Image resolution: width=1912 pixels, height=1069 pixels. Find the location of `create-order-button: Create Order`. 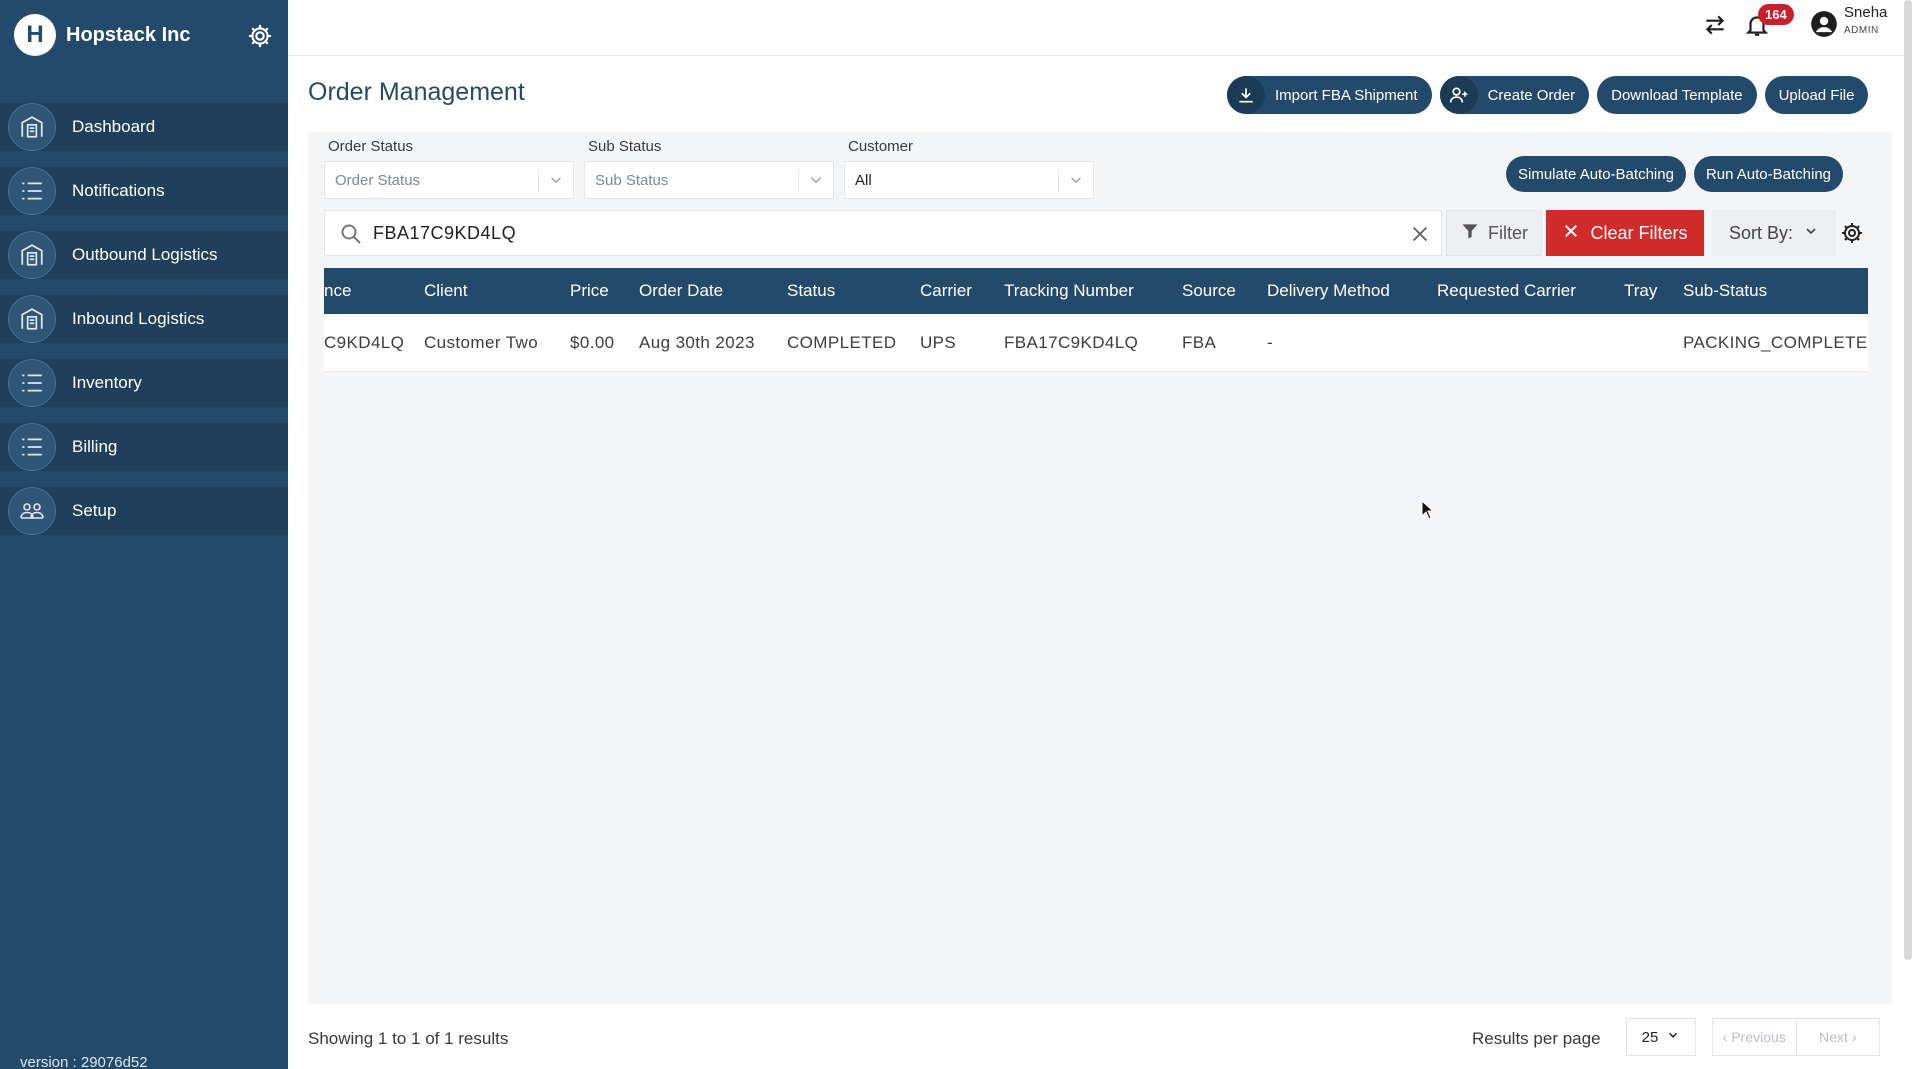

create-order-button: Create Order is located at coordinates (1514, 95).